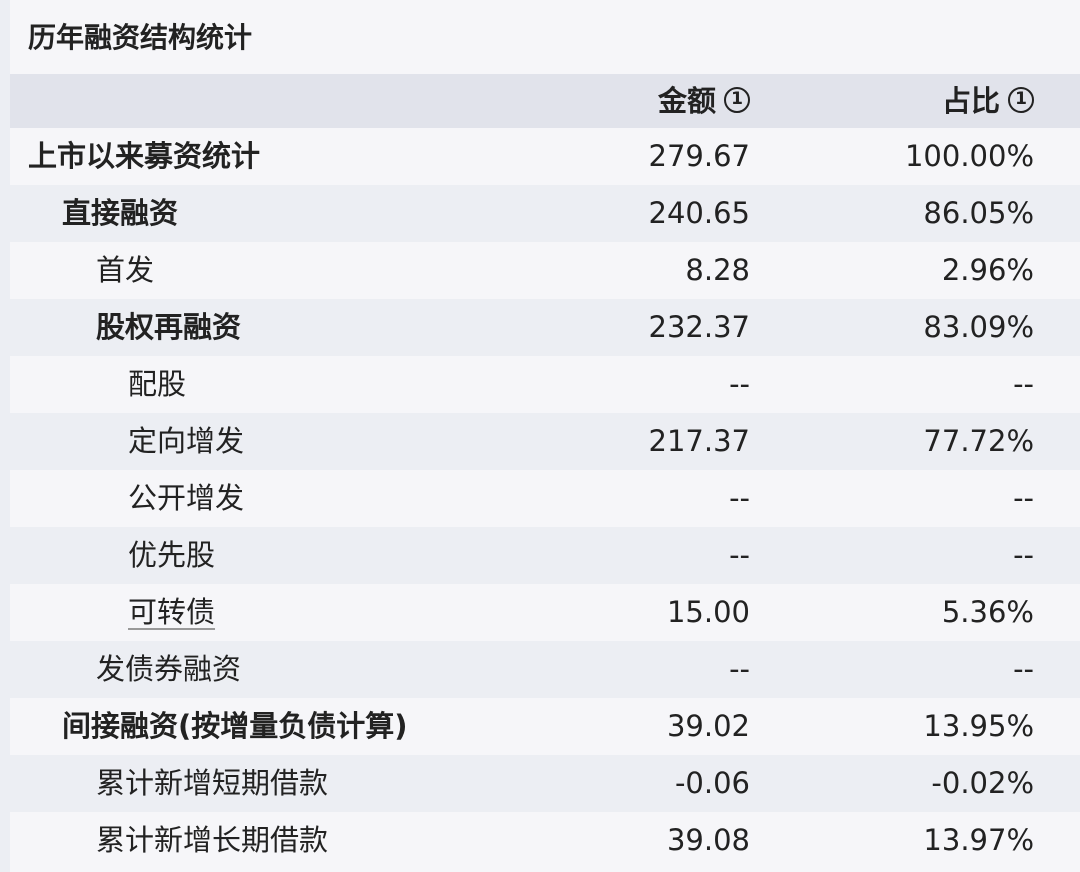 The height and width of the screenshot is (872, 1080). What do you see at coordinates (686, 101) in the screenshot?
I see `header-amount-label: 金额` at bounding box center [686, 101].